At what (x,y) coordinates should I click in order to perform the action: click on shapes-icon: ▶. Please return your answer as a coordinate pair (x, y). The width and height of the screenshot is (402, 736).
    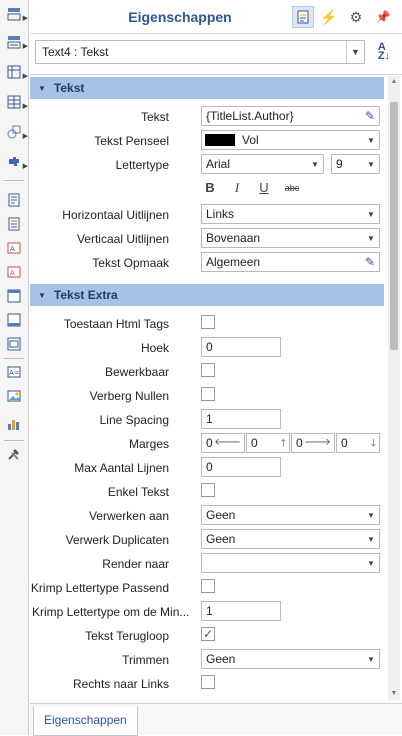
    Looking at the image, I should click on (16, 132).